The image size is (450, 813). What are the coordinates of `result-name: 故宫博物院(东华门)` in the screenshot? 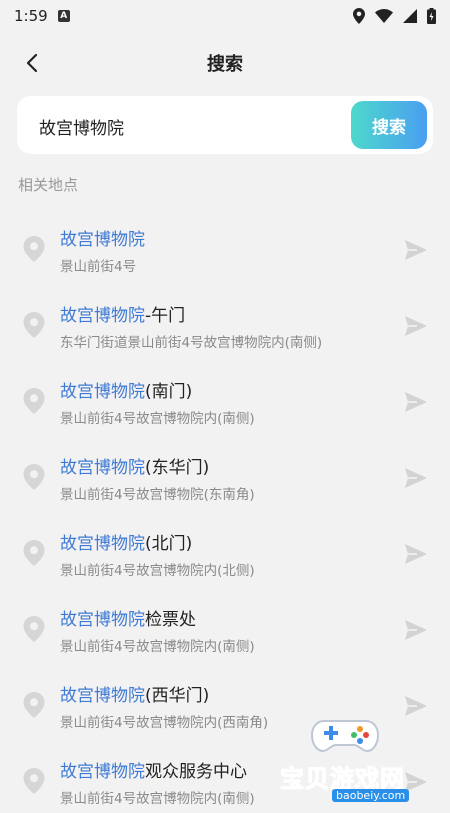 It's located at (134, 465).